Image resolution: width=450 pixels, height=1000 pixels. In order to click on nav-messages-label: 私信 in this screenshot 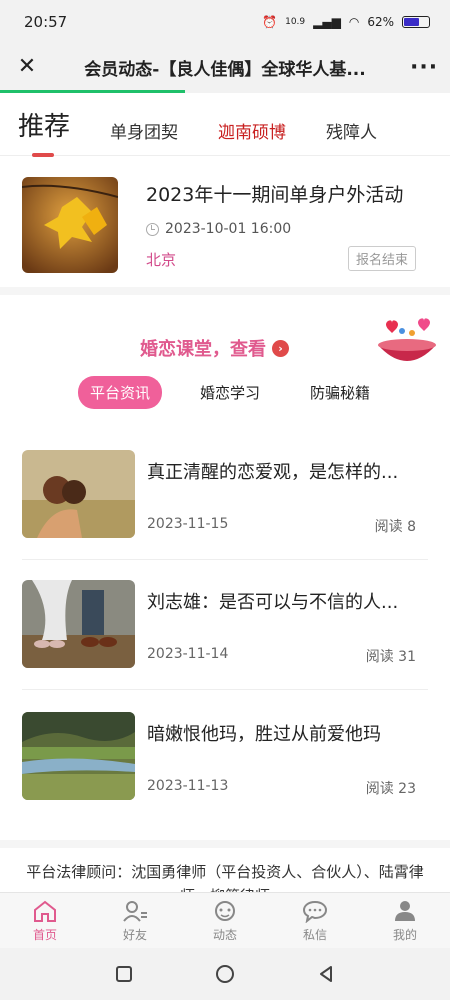, I will do `click(314, 934)`.